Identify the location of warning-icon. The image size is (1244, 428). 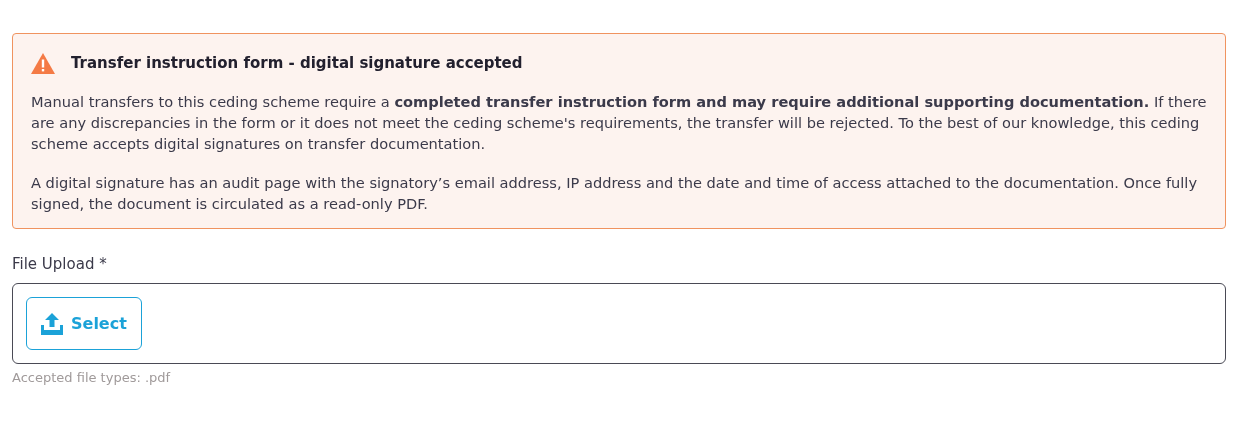
(43, 63).